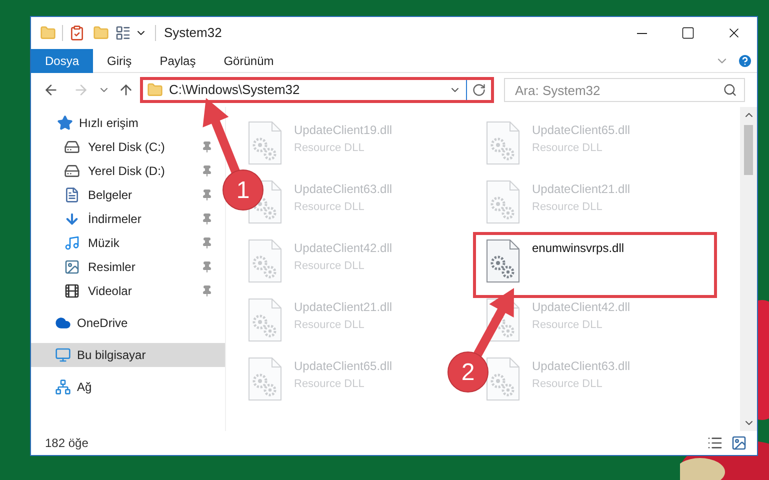 This screenshot has width=769, height=480. I want to click on nav-item: OneDrive, so click(128, 323).